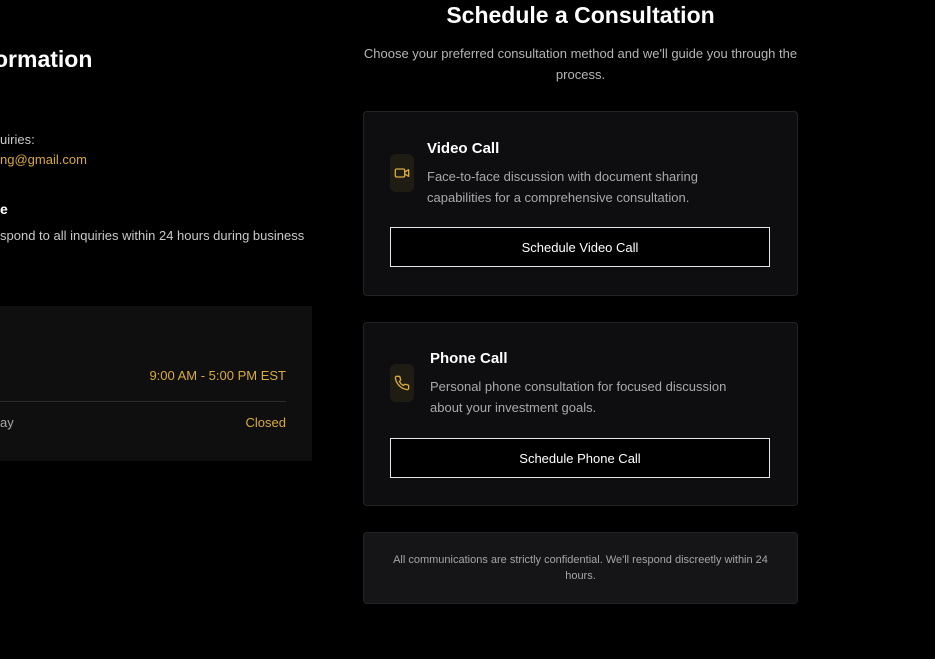 This screenshot has width=935, height=659. I want to click on inquiries-label: uiries:, so click(17, 139).